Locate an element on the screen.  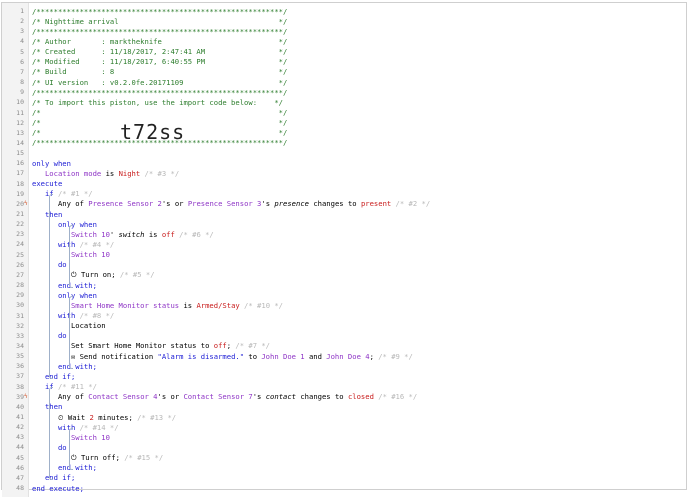
line-number: 23 is located at coordinates (20, 234).